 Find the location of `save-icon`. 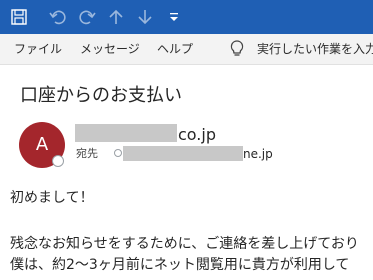

save-icon is located at coordinates (19, 17).